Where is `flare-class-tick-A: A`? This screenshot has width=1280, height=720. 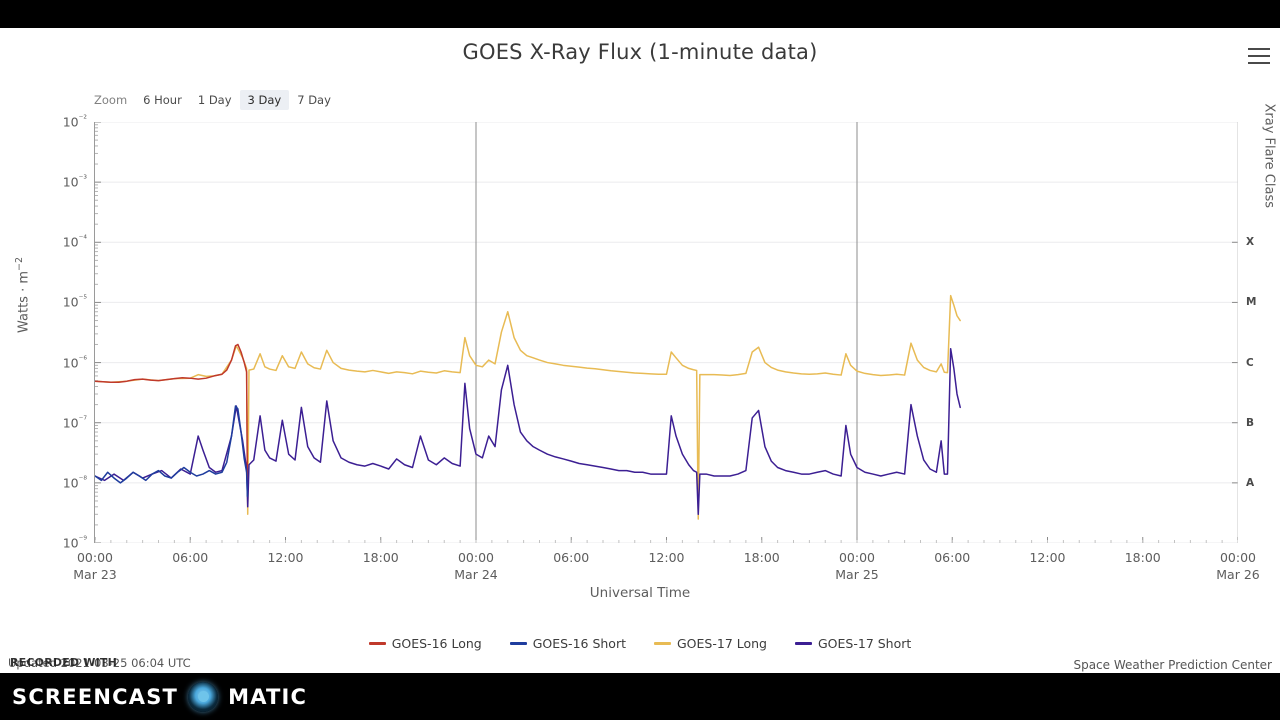
flare-class-tick-A: A is located at coordinates (1250, 482).